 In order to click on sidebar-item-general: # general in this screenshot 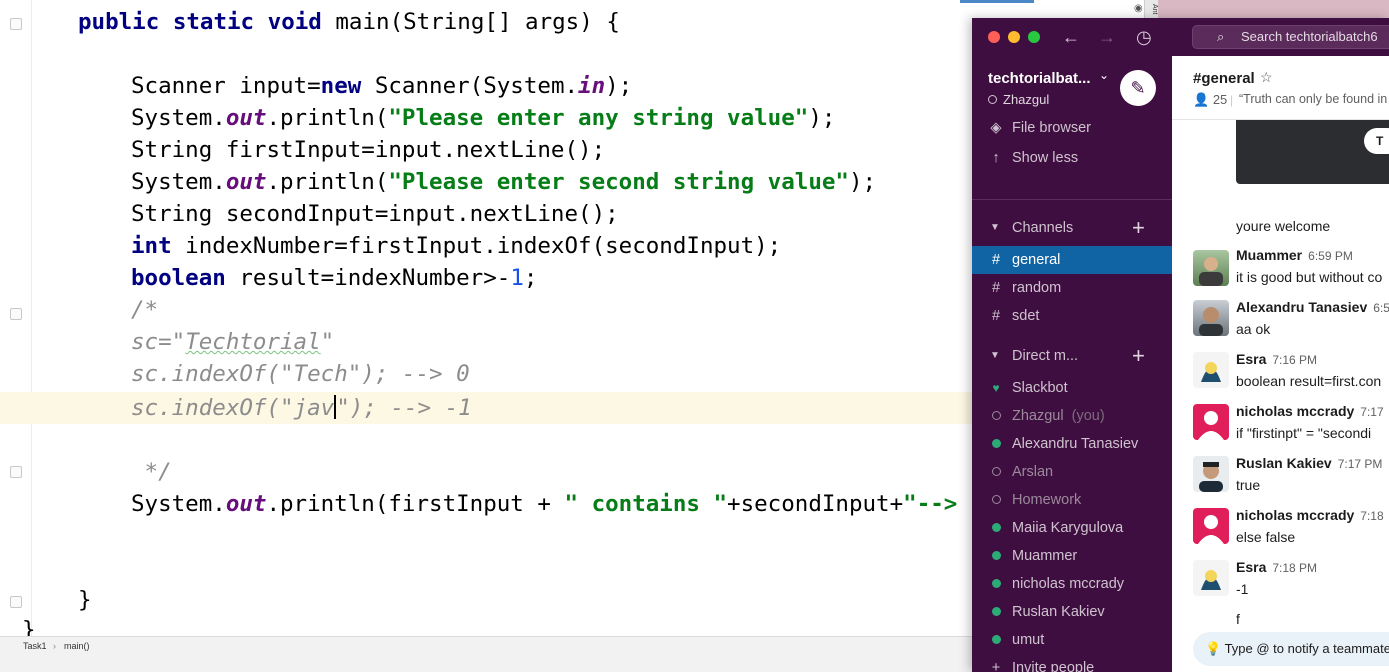, I will do `click(1072, 260)`.